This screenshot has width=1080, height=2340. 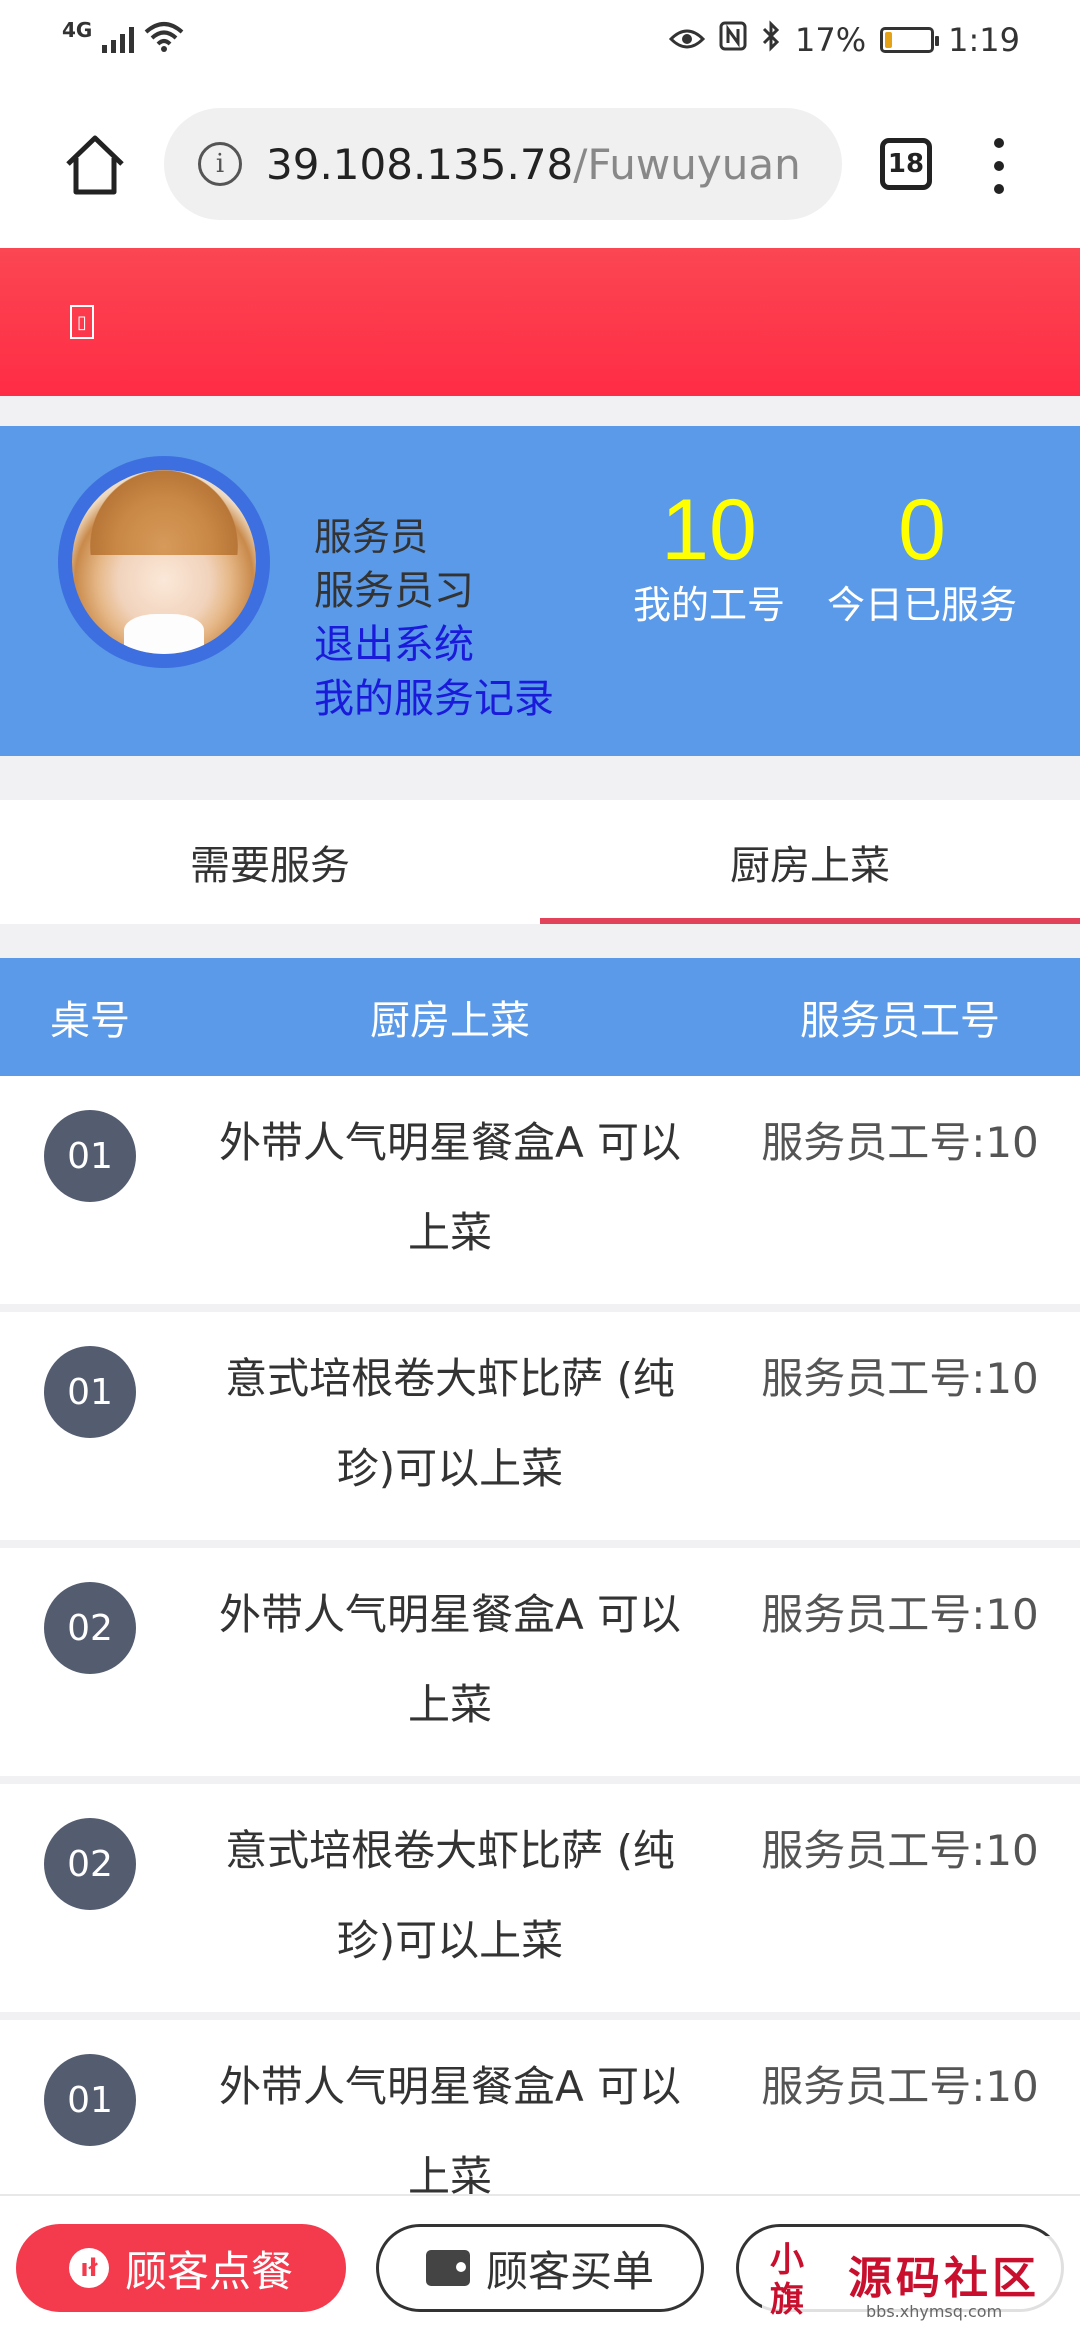 What do you see at coordinates (984, 40) in the screenshot?
I see `clock: 1:19` at bounding box center [984, 40].